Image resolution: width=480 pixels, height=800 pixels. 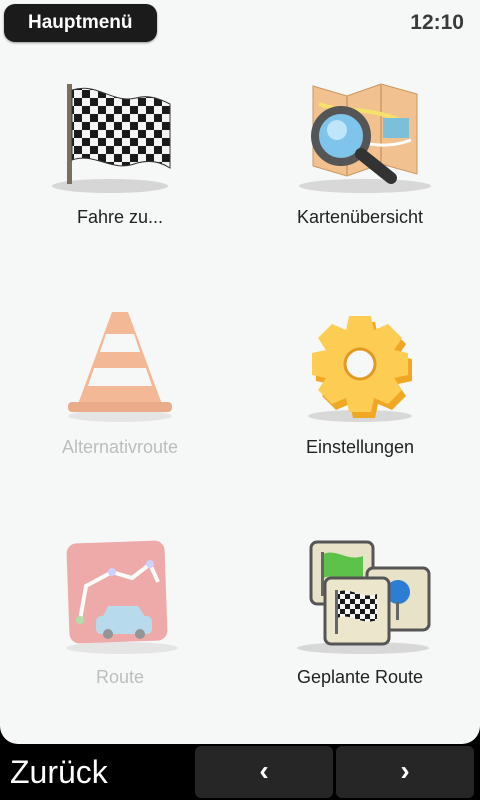 What do you see at coordinates (264, 772) in the screenshot?
I see `previous-page-button: ‹` at bounding box center [264, 772].